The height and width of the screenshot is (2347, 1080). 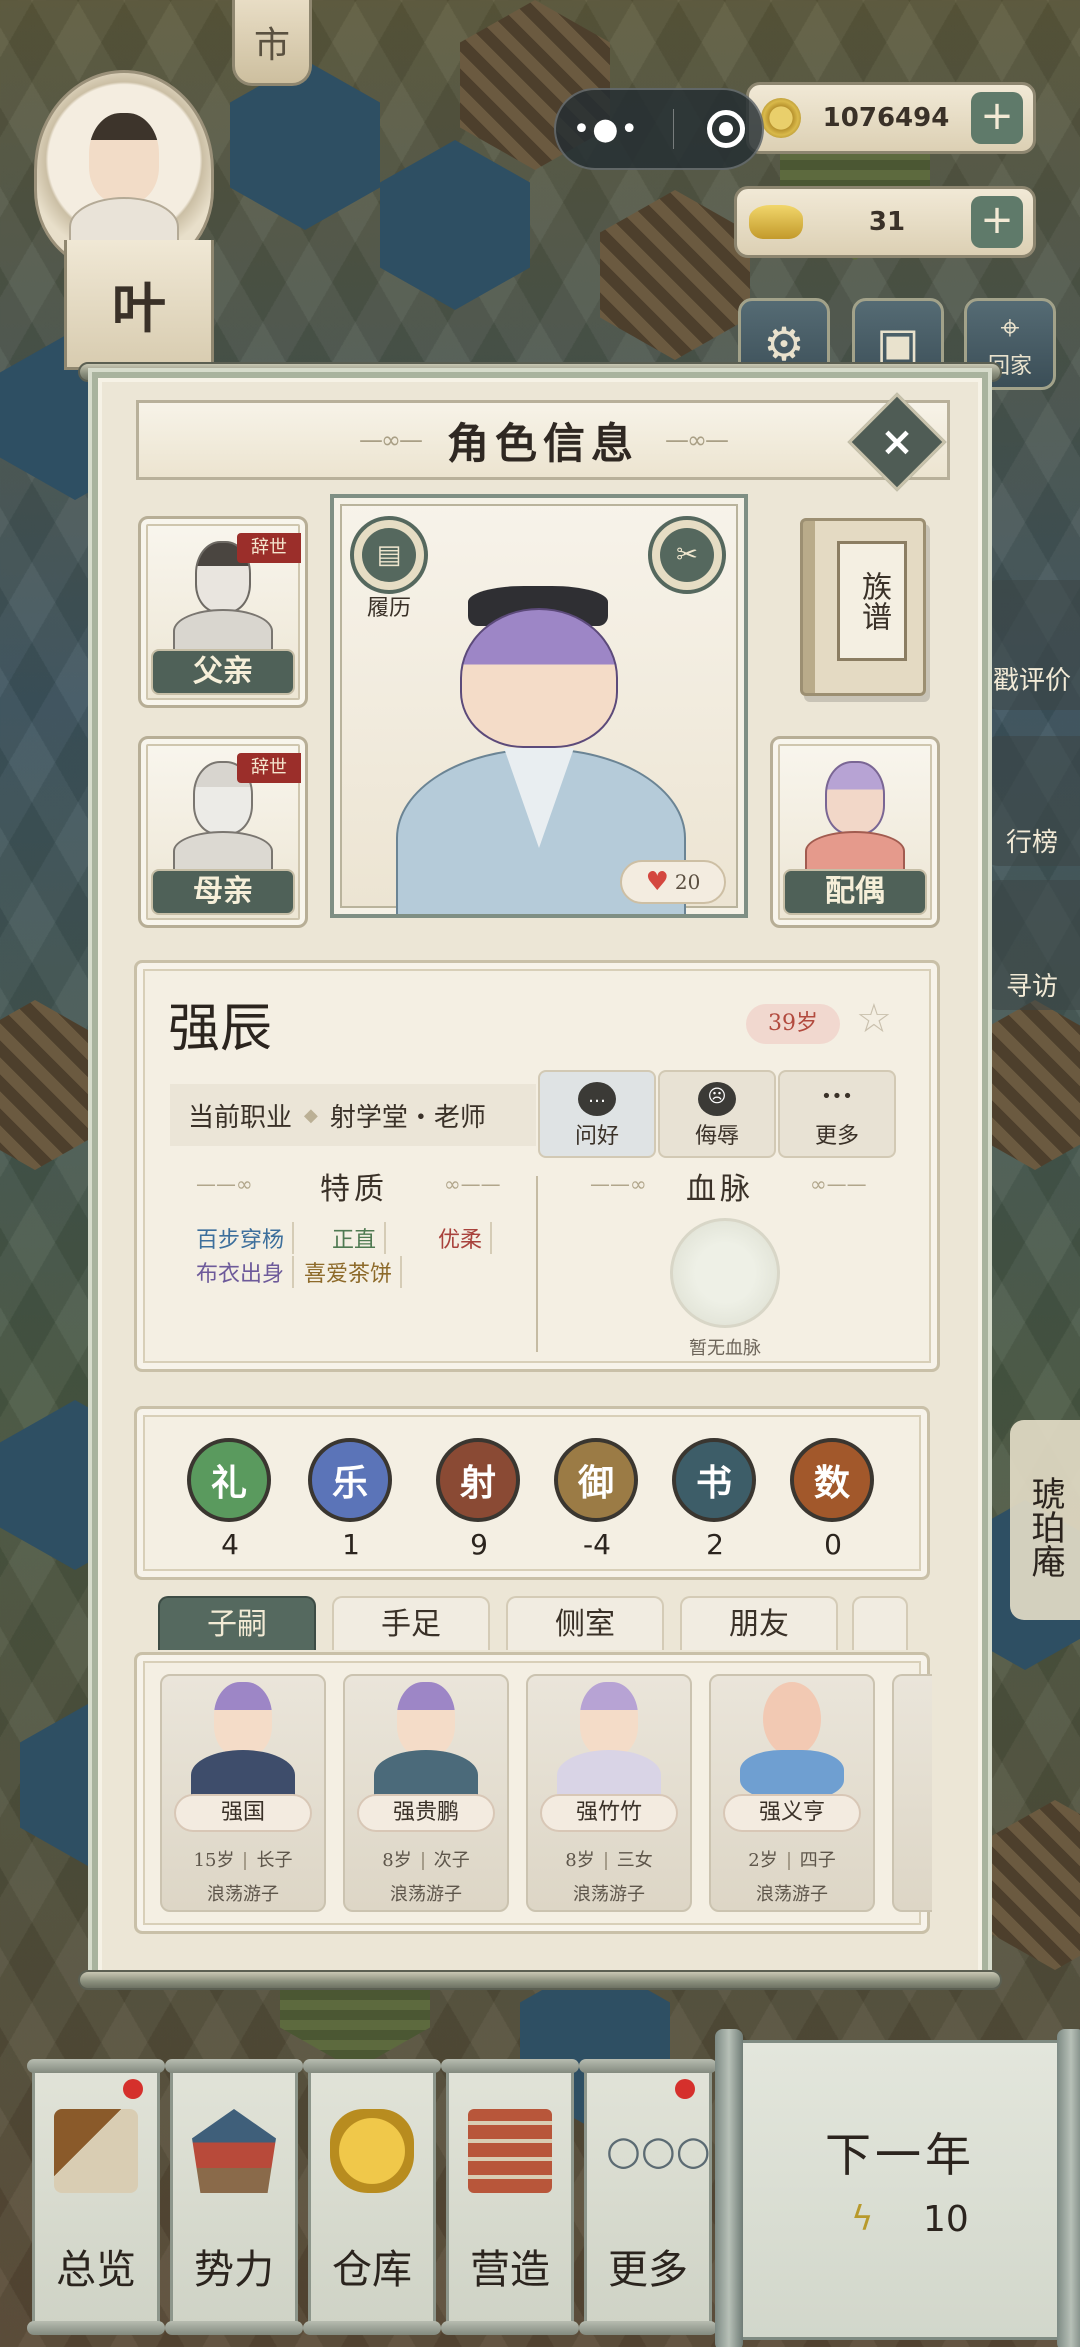 I want to click on palace-icon, so click(x=234, y=2151).